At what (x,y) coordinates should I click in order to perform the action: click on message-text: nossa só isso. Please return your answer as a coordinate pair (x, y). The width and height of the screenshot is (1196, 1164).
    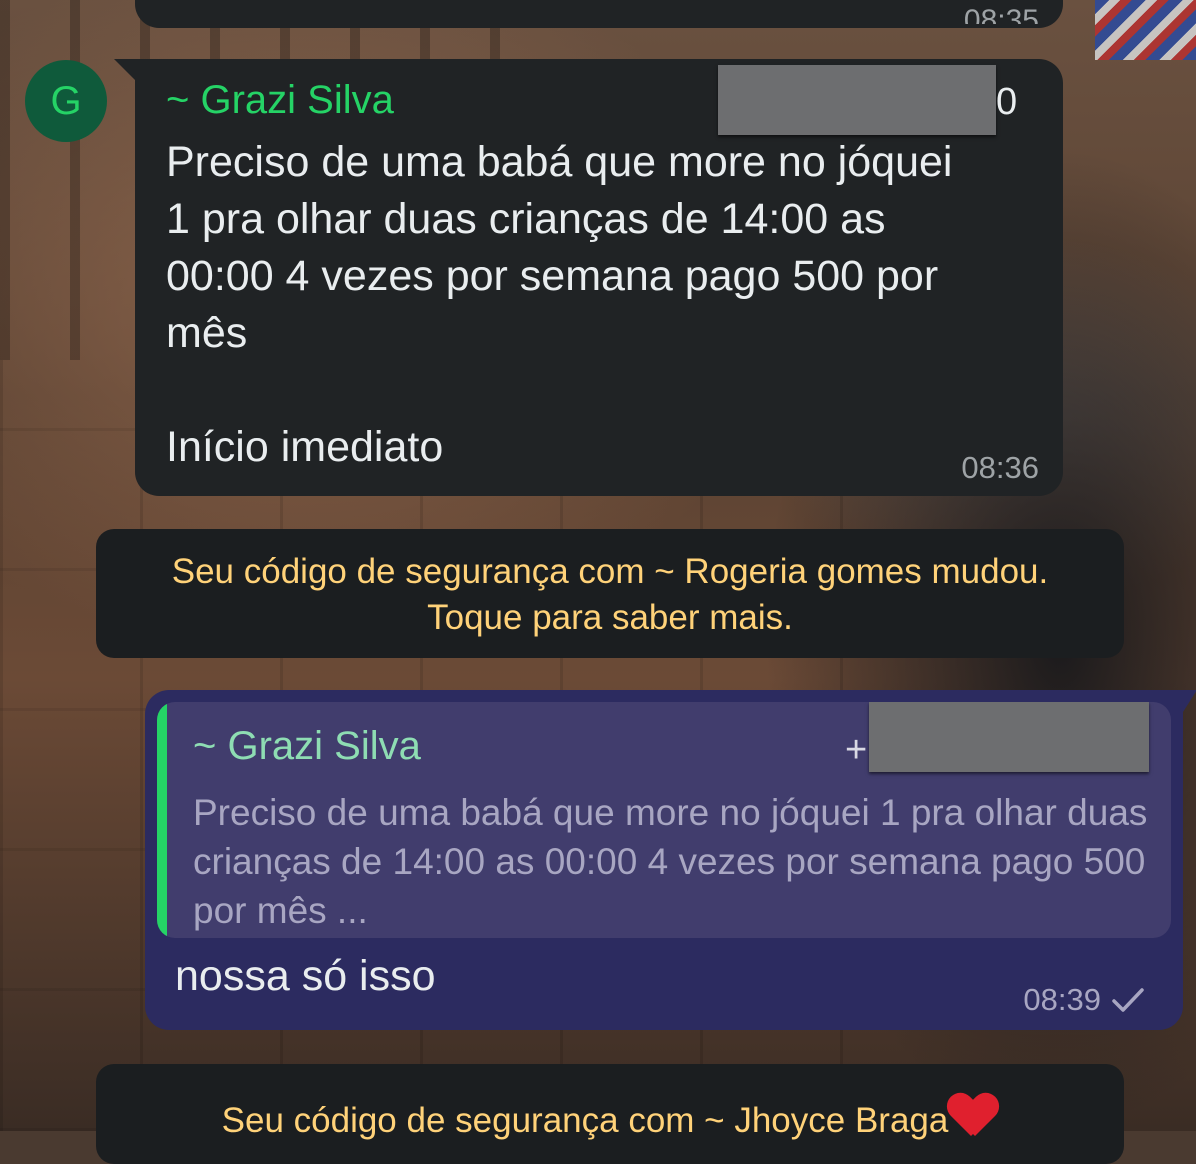
    Looking at the image, I should click on (305, 976).